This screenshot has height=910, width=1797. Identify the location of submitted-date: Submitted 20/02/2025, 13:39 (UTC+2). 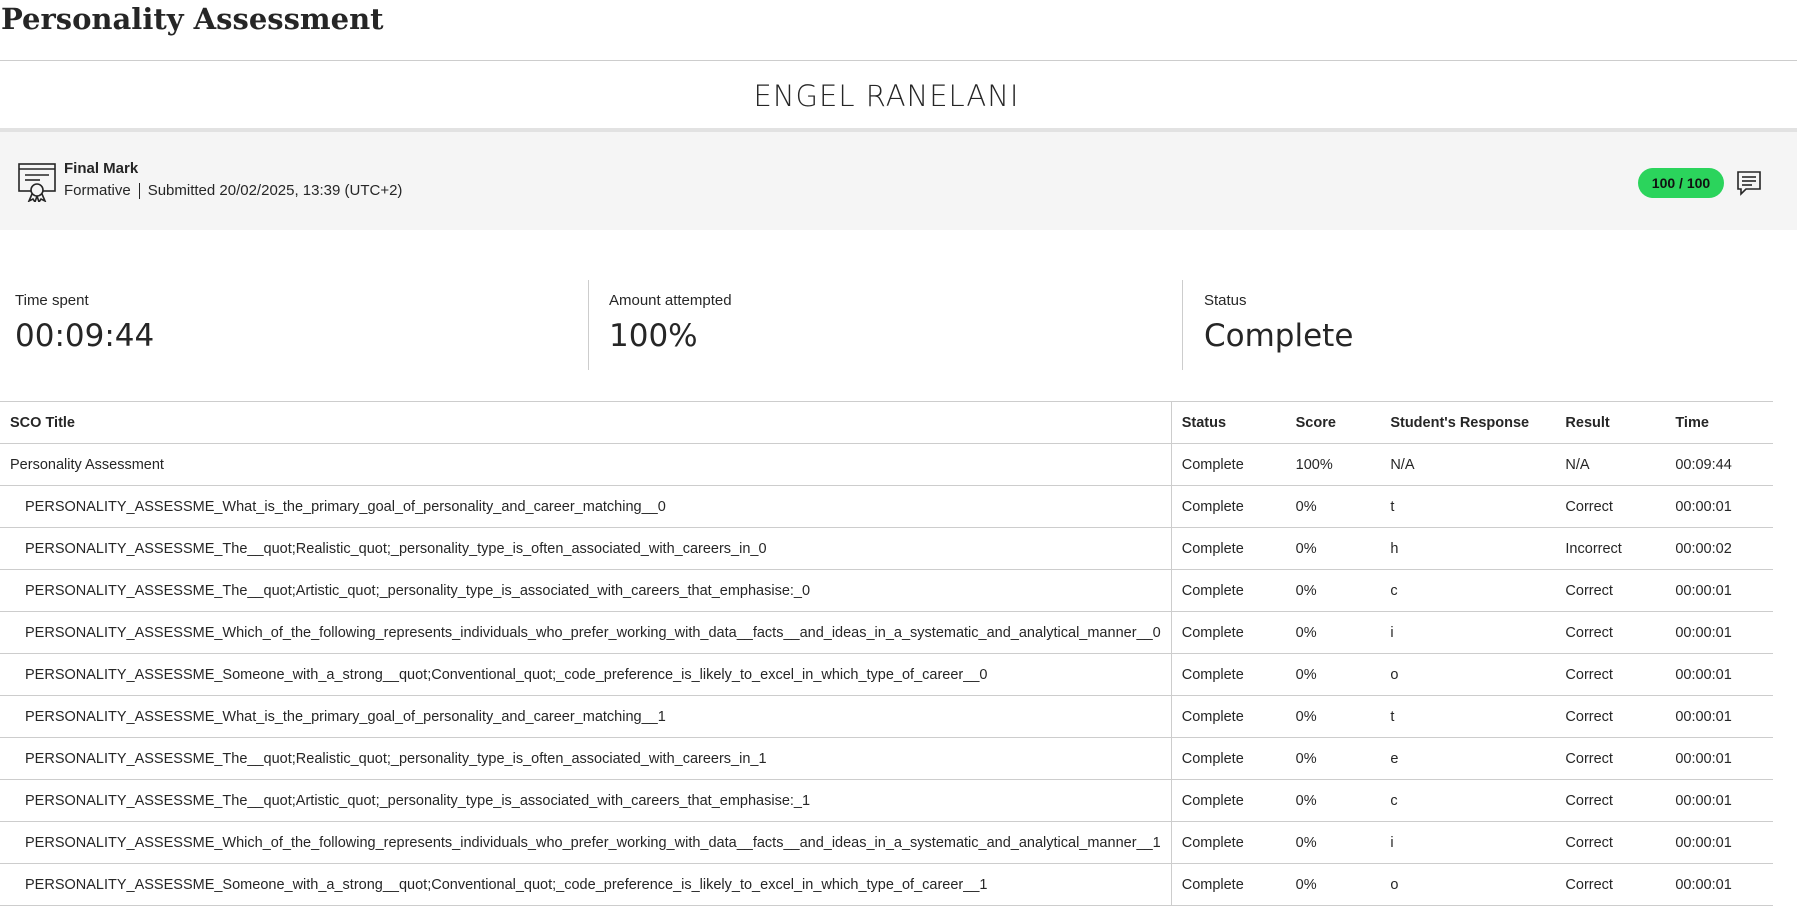
(275, 190).